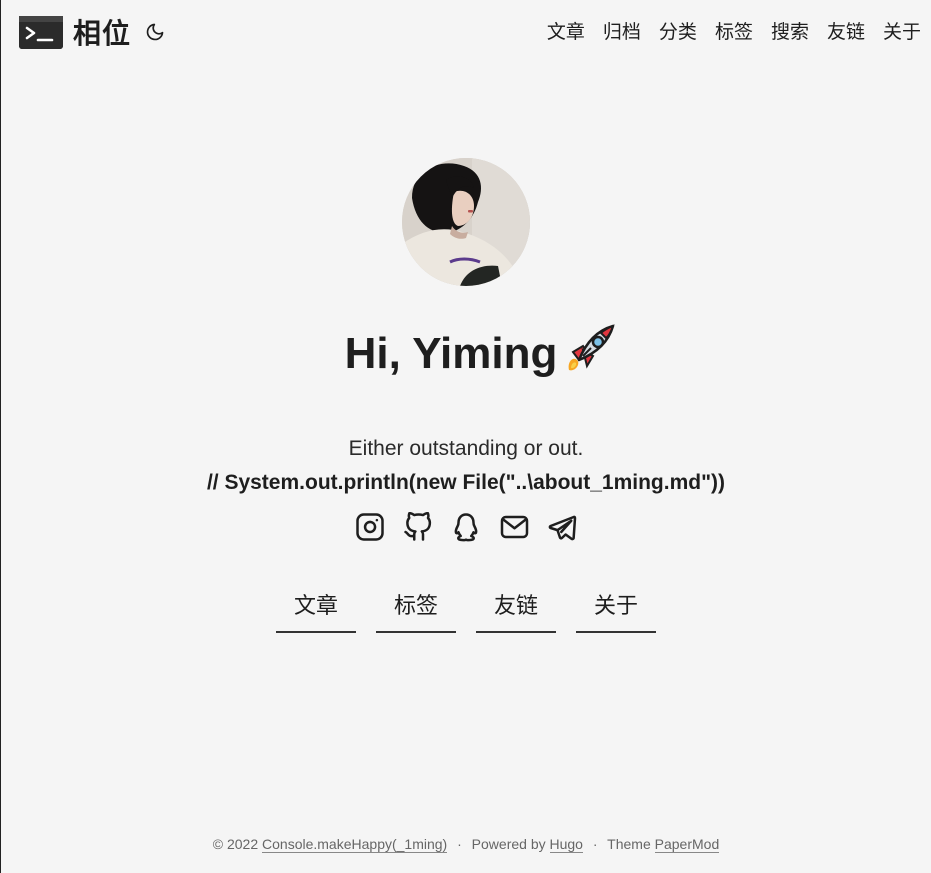 This screenshot has width=931, height=873. What do you see at coordinates (451, 353) in the screenshot?
I see `profile-title: Hi, Yiming` at bounding box center [451, 353].